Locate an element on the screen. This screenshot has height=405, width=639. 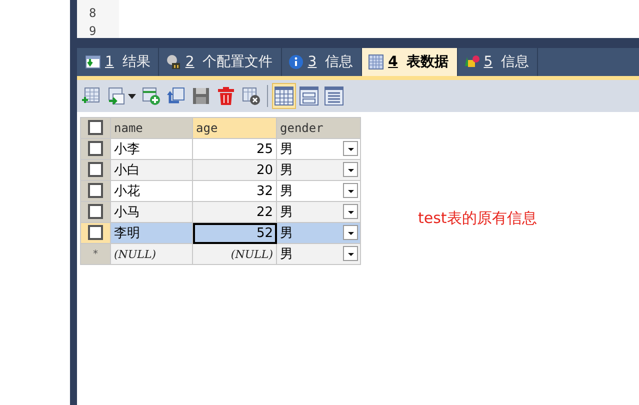
save-icon is located at coordinates (201, 96).